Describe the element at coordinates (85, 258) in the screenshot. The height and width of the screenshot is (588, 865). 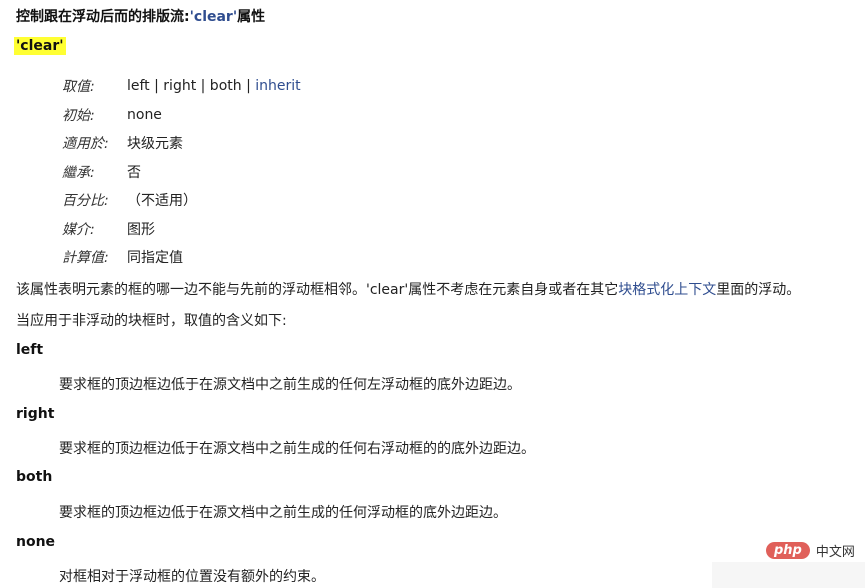
I see `def-label: 計算值:` at that location.